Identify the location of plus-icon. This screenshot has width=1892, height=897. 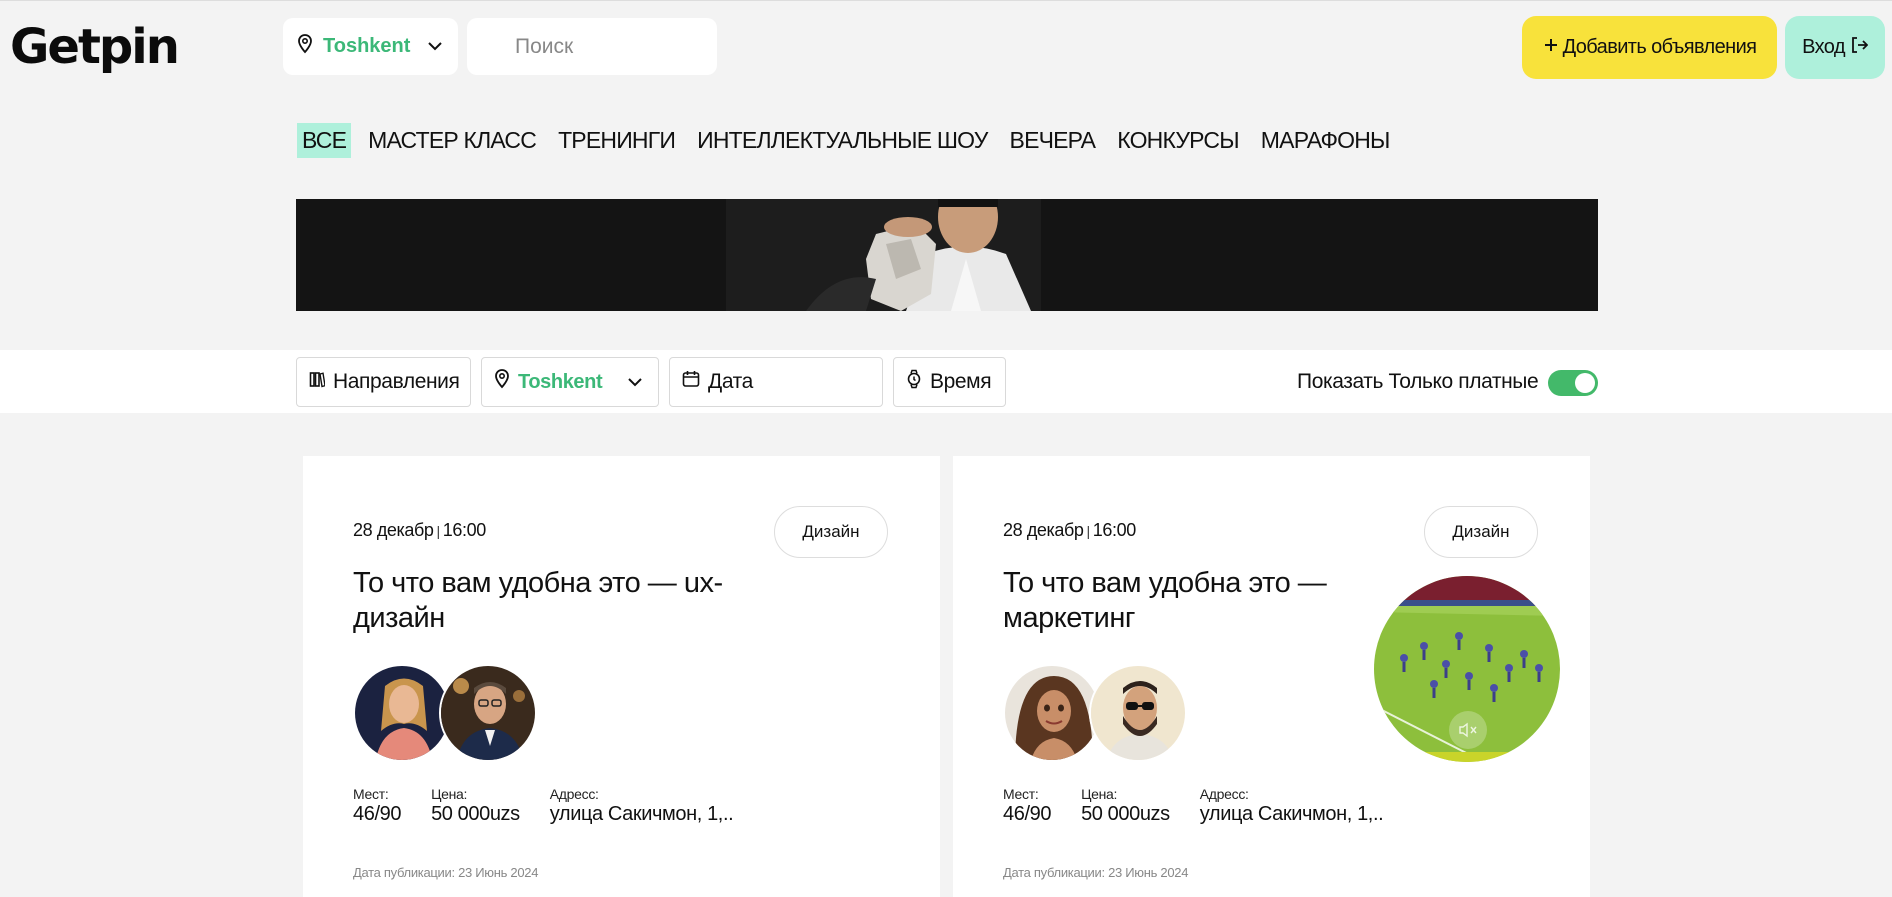
(1551, 47).